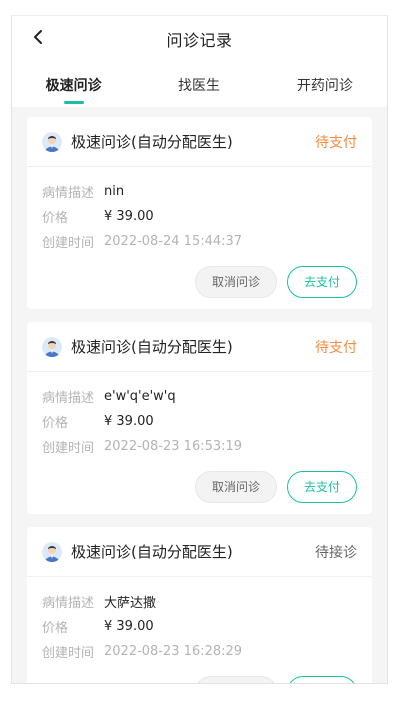 This screenshot has width=412, height=704. I want to click on back-button, so click(38, 39).